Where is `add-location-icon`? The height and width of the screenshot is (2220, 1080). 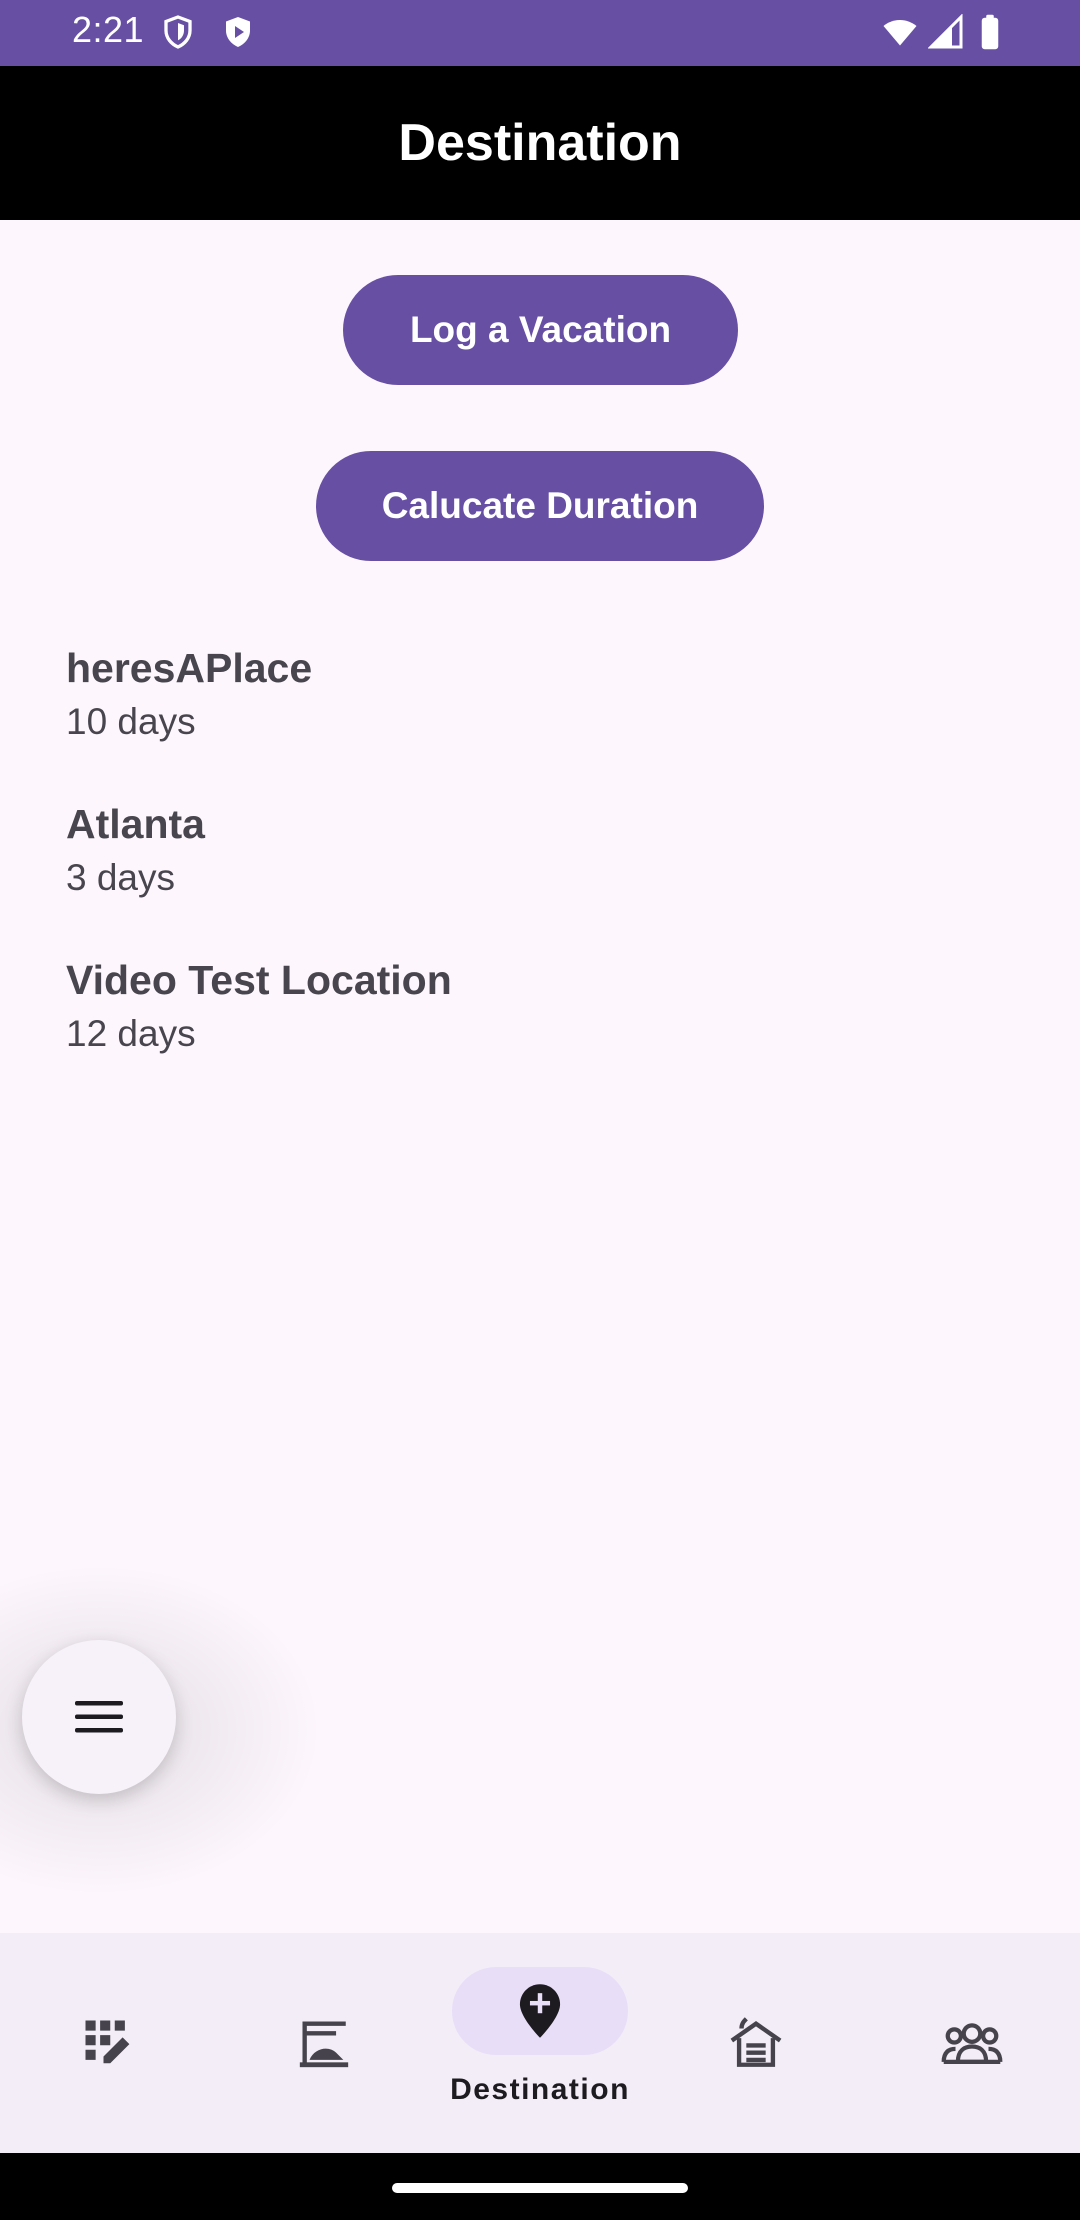
add-location-icon is located at coordinates (540, 2011).